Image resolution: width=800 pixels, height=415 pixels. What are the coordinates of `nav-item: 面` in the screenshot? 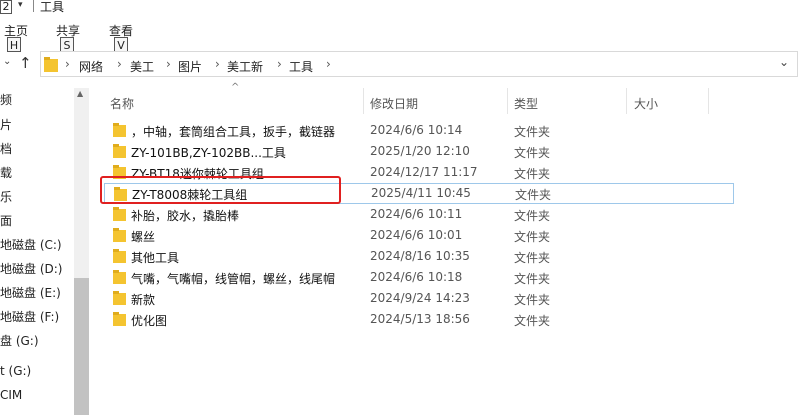 It's located at (6, 220).